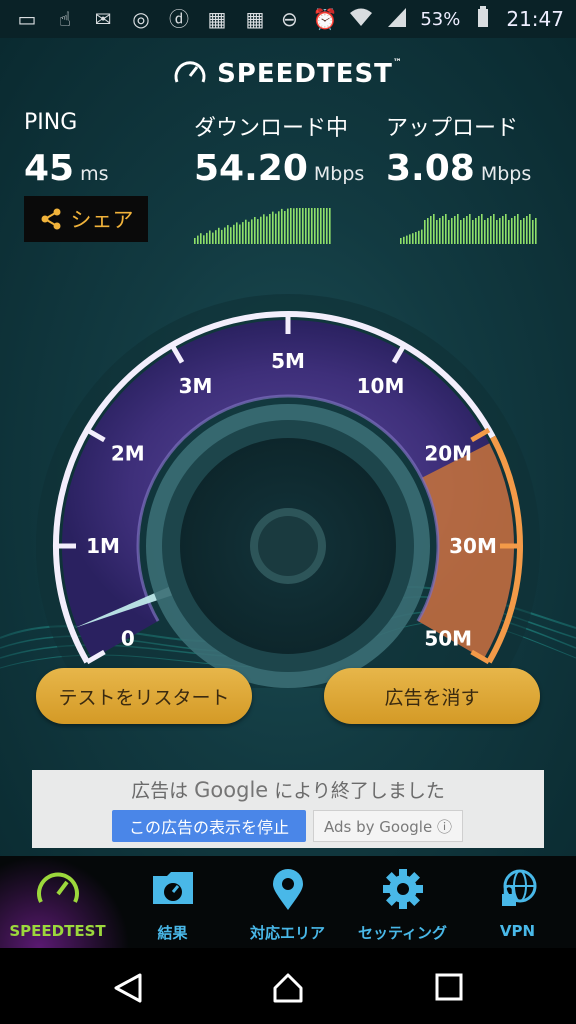 The height and width of the screenshot is (1024, 576). What do you see at coordinates (231, 790) in the screenshot?
I see `google-wordmark: Google` at bounding box center [231, 790].